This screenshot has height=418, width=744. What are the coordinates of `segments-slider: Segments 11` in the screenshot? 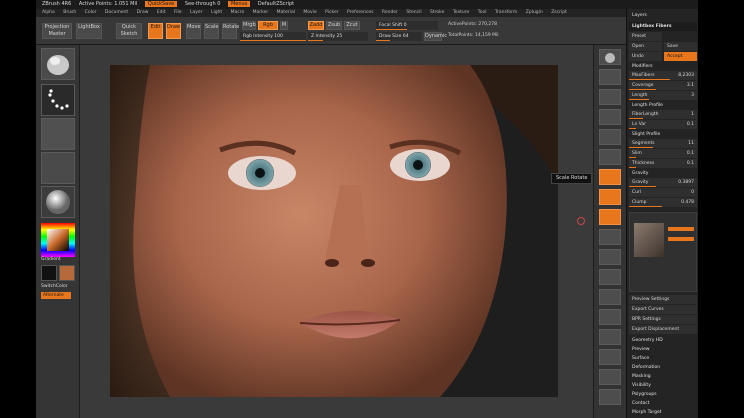 It's located at (663, 143).